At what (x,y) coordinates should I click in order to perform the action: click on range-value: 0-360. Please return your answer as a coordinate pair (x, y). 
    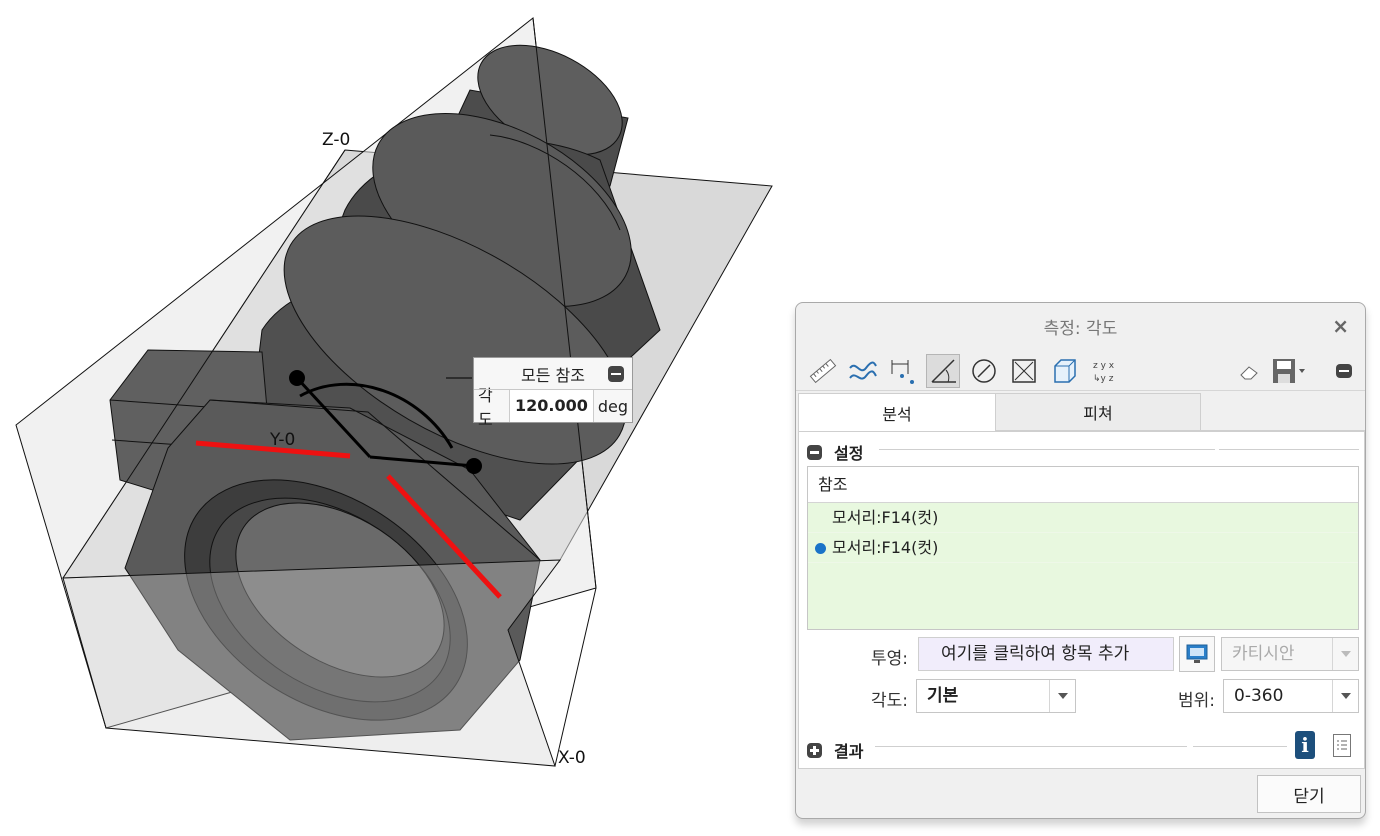
    Looking at the image, I should click on (1259, 696).